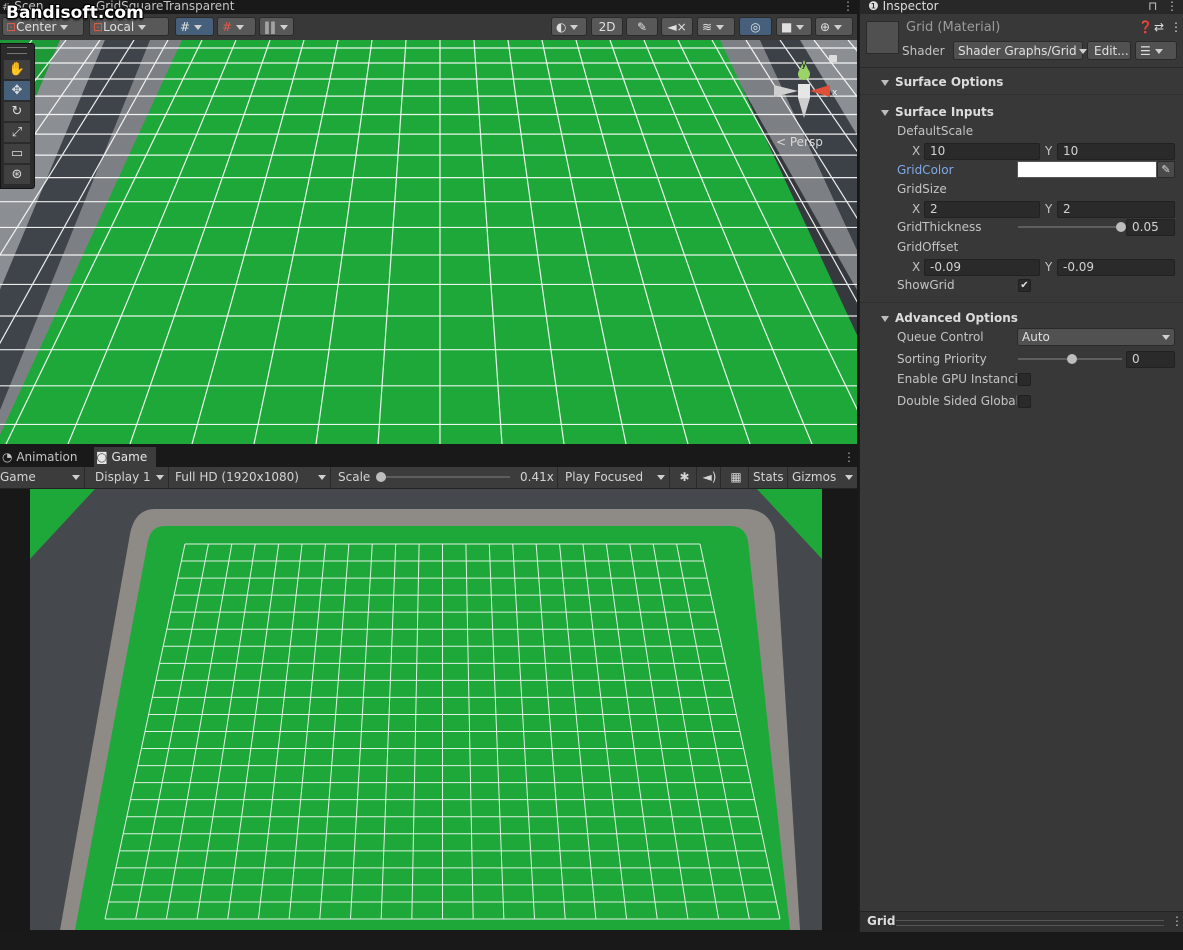 The height and width of the screenshot is (950, 1183). I want to click on effects-button: ≋, so click(716, 26).